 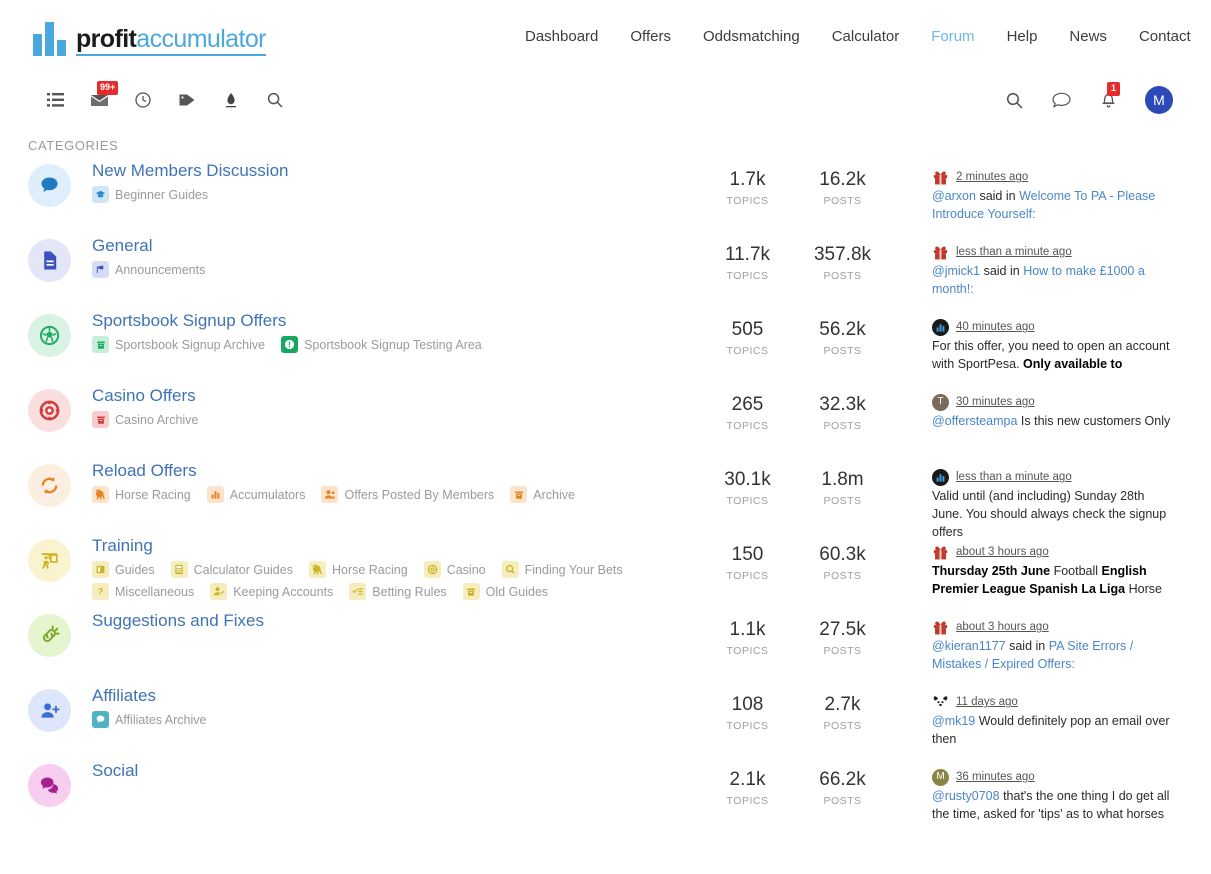 What do you see at coordinates (573, 569) in the screenshot?
I see `subcategory-label: Finding Your Bets` at bounding box center [573, 569].